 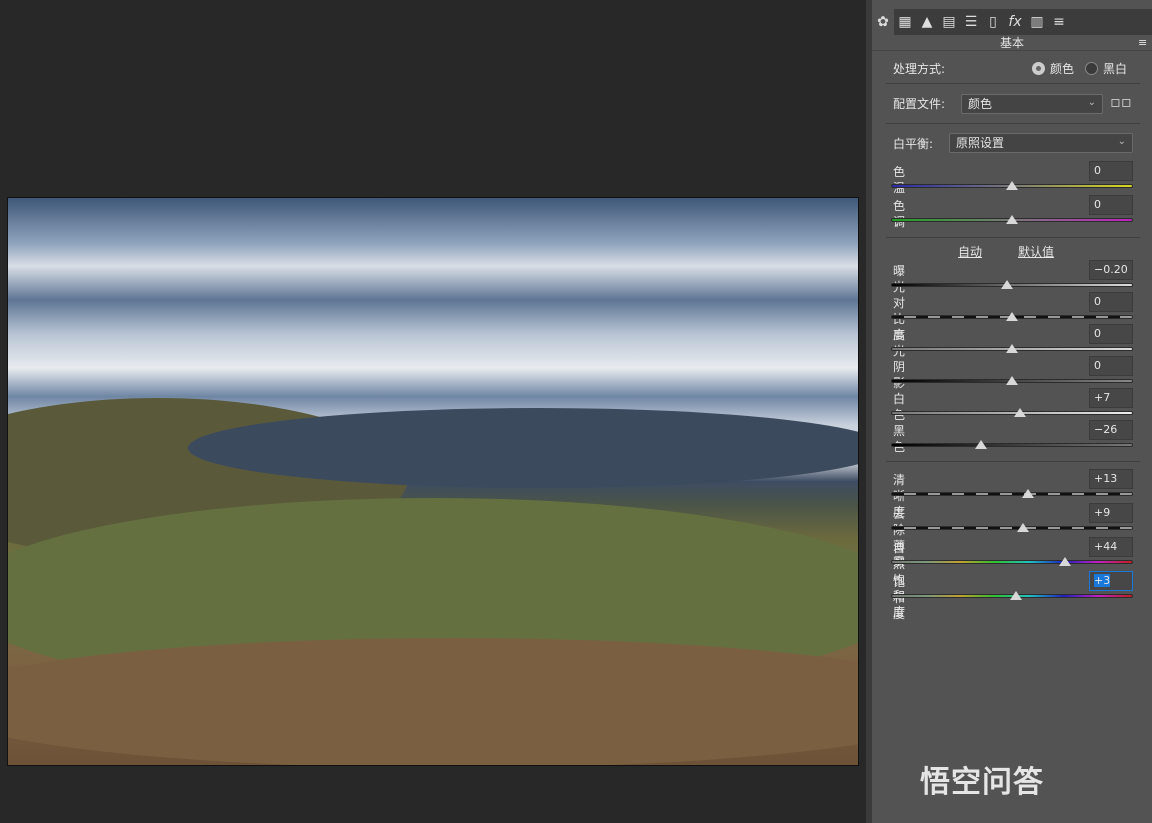 I want to click on slider-label: 色温, so click(x=899, y=180).